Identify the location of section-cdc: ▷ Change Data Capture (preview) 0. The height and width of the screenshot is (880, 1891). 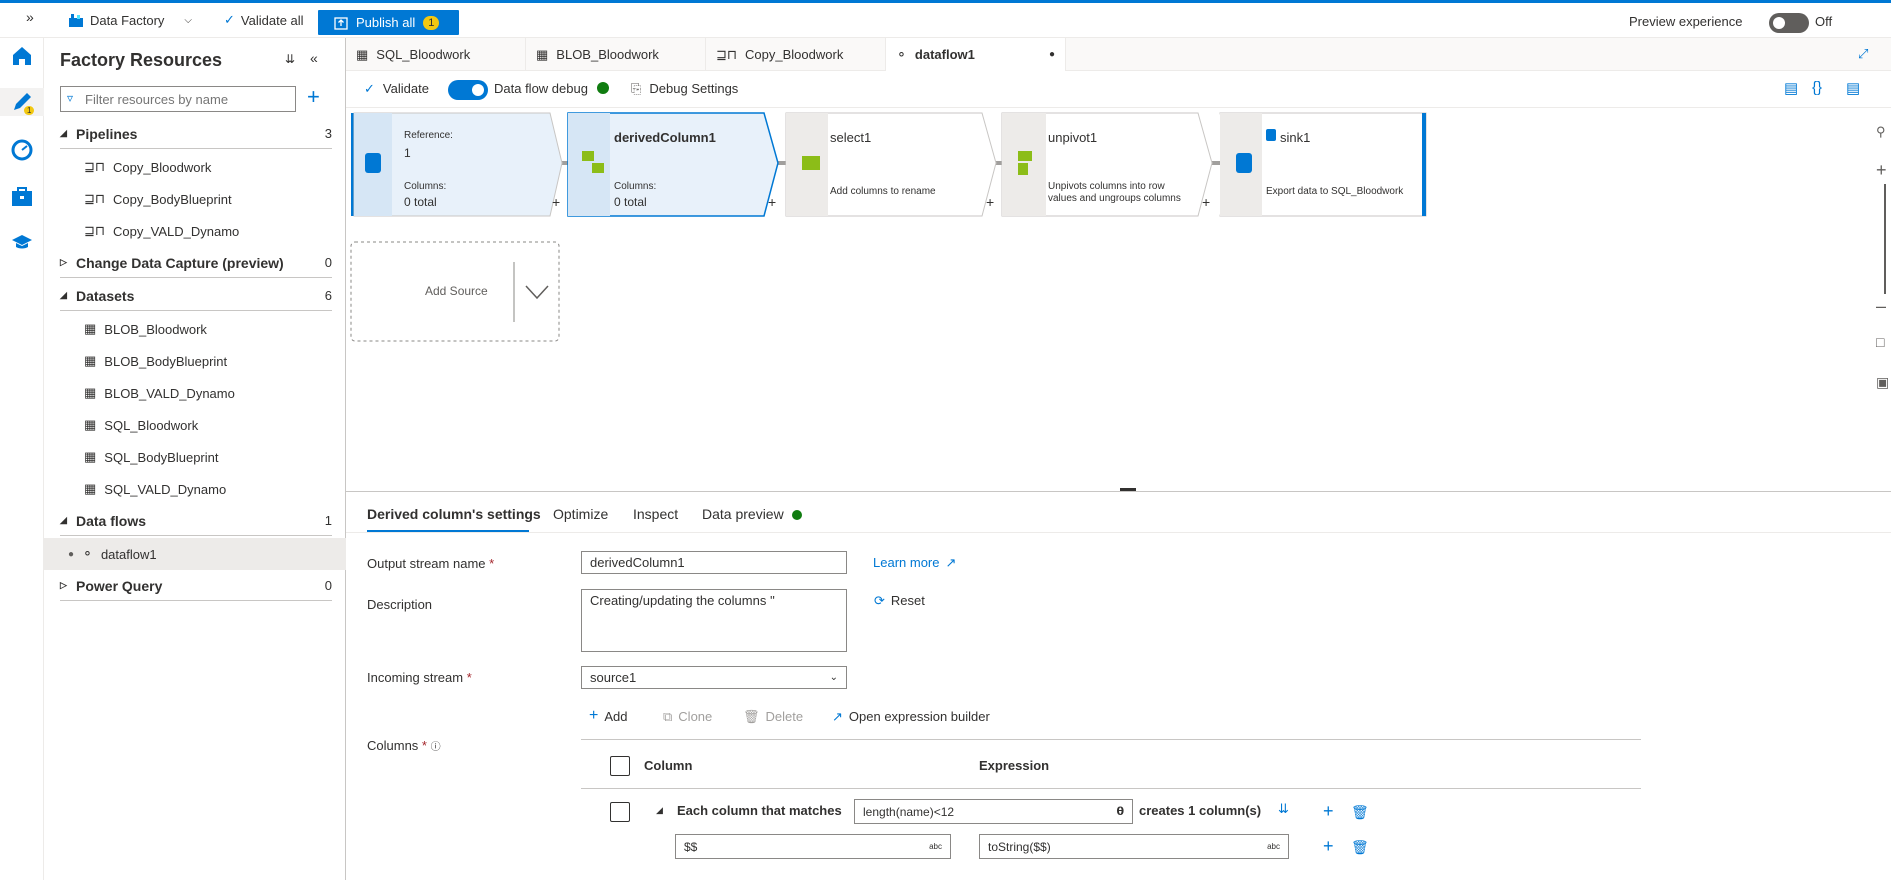
(196, 263).